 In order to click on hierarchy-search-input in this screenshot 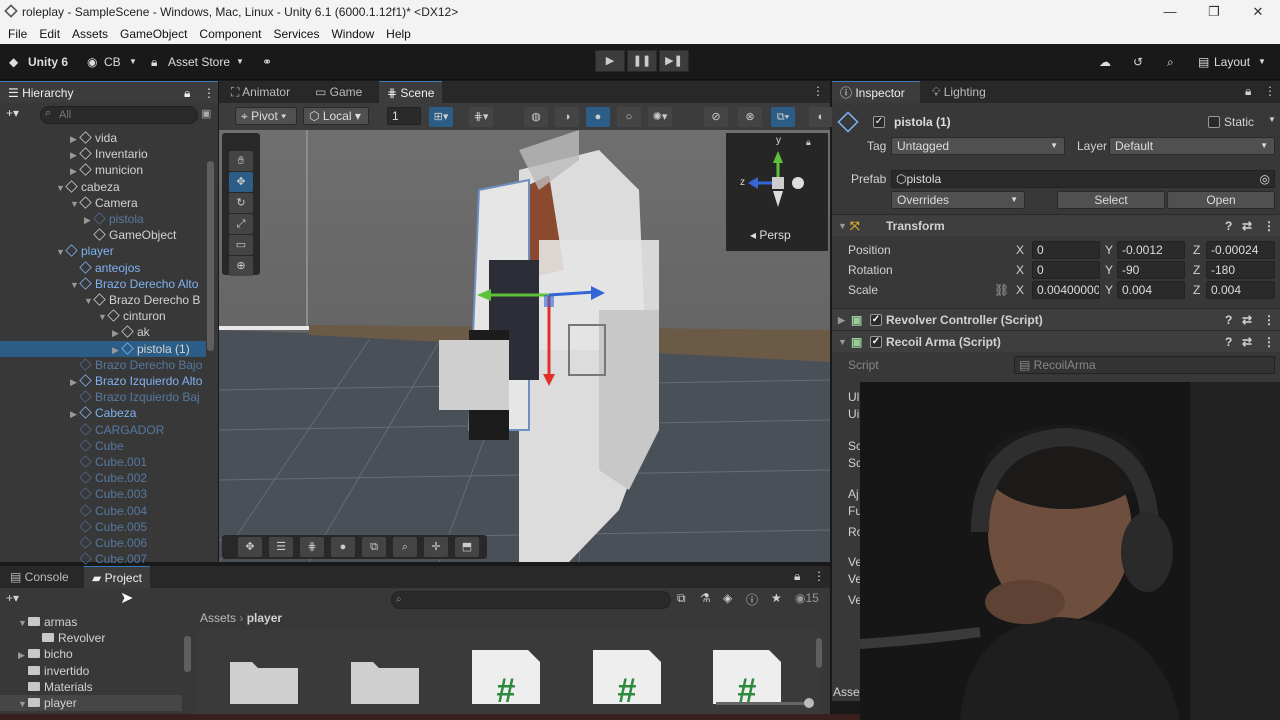, I will do `click(119, 115)`.